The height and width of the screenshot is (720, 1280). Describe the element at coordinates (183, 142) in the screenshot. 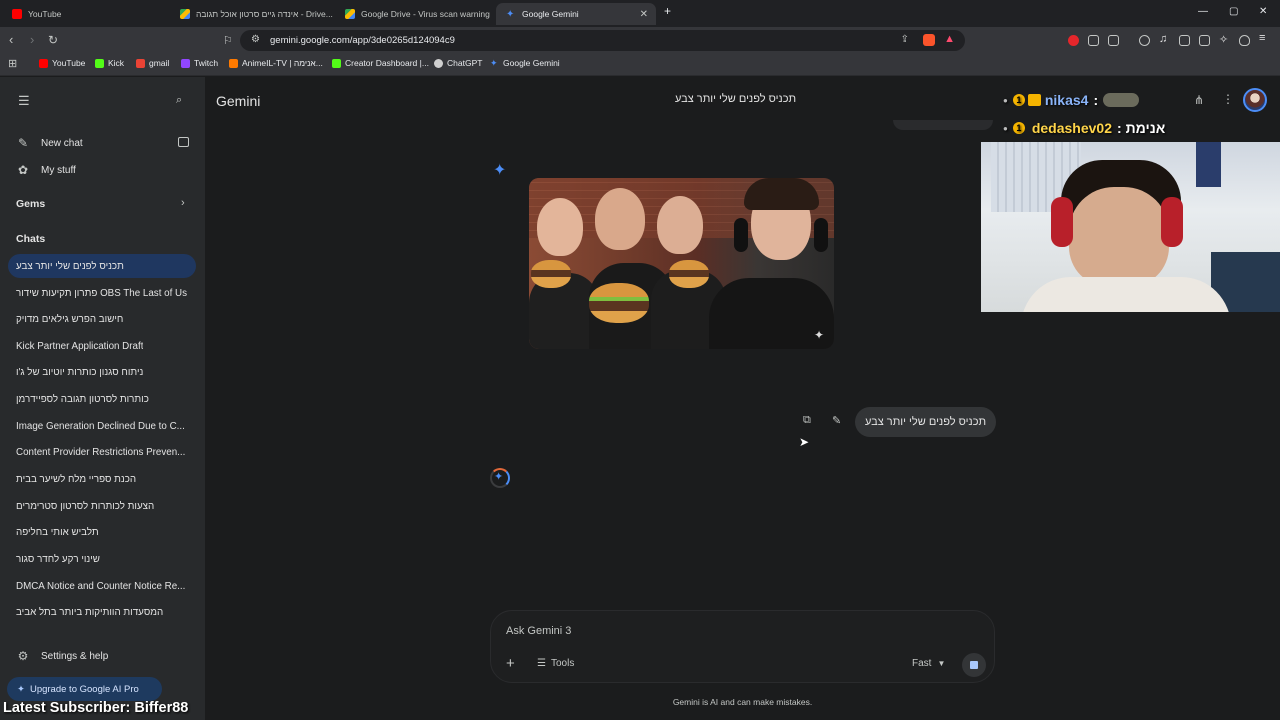

I see `temporary-chat-icon` at that location.